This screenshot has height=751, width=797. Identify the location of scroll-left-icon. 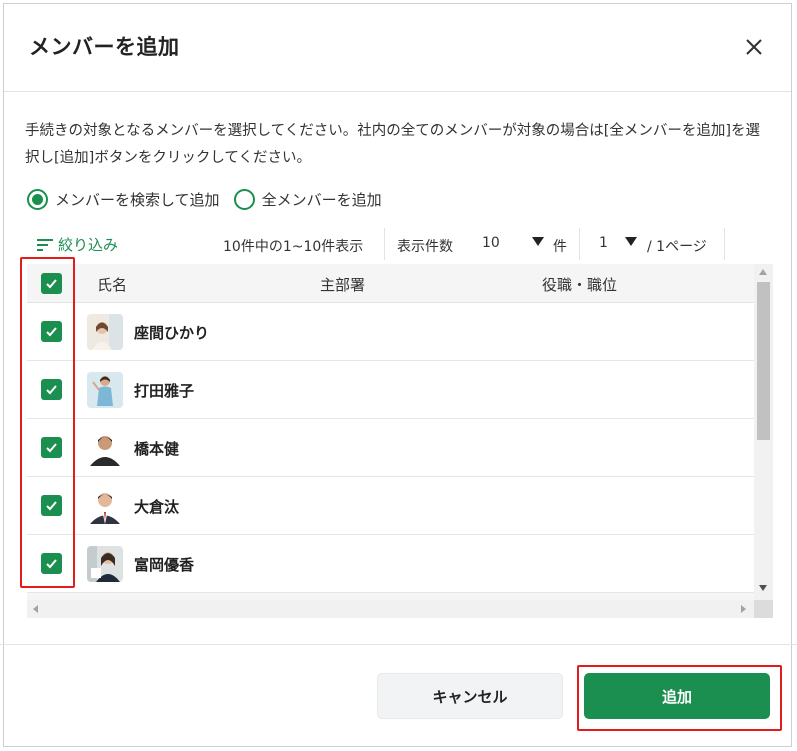
(35, 609).